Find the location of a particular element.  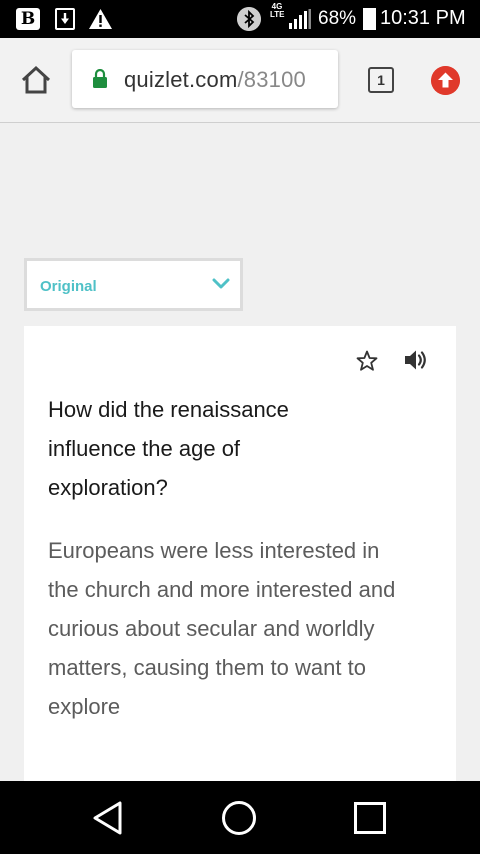

browser-toolbar: quizlet.com/83100 1 is located at coordinates (240, 80).